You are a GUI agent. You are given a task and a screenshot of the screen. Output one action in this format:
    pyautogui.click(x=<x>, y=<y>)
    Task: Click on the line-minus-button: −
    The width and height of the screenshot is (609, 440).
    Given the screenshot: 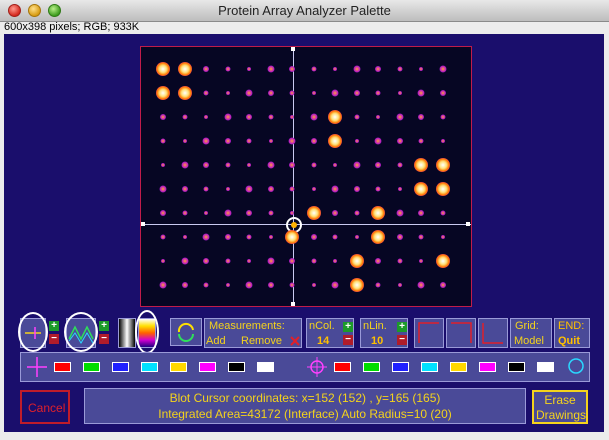 What is the action you would take?
    pyautogui.click(x=54, y=339)
    